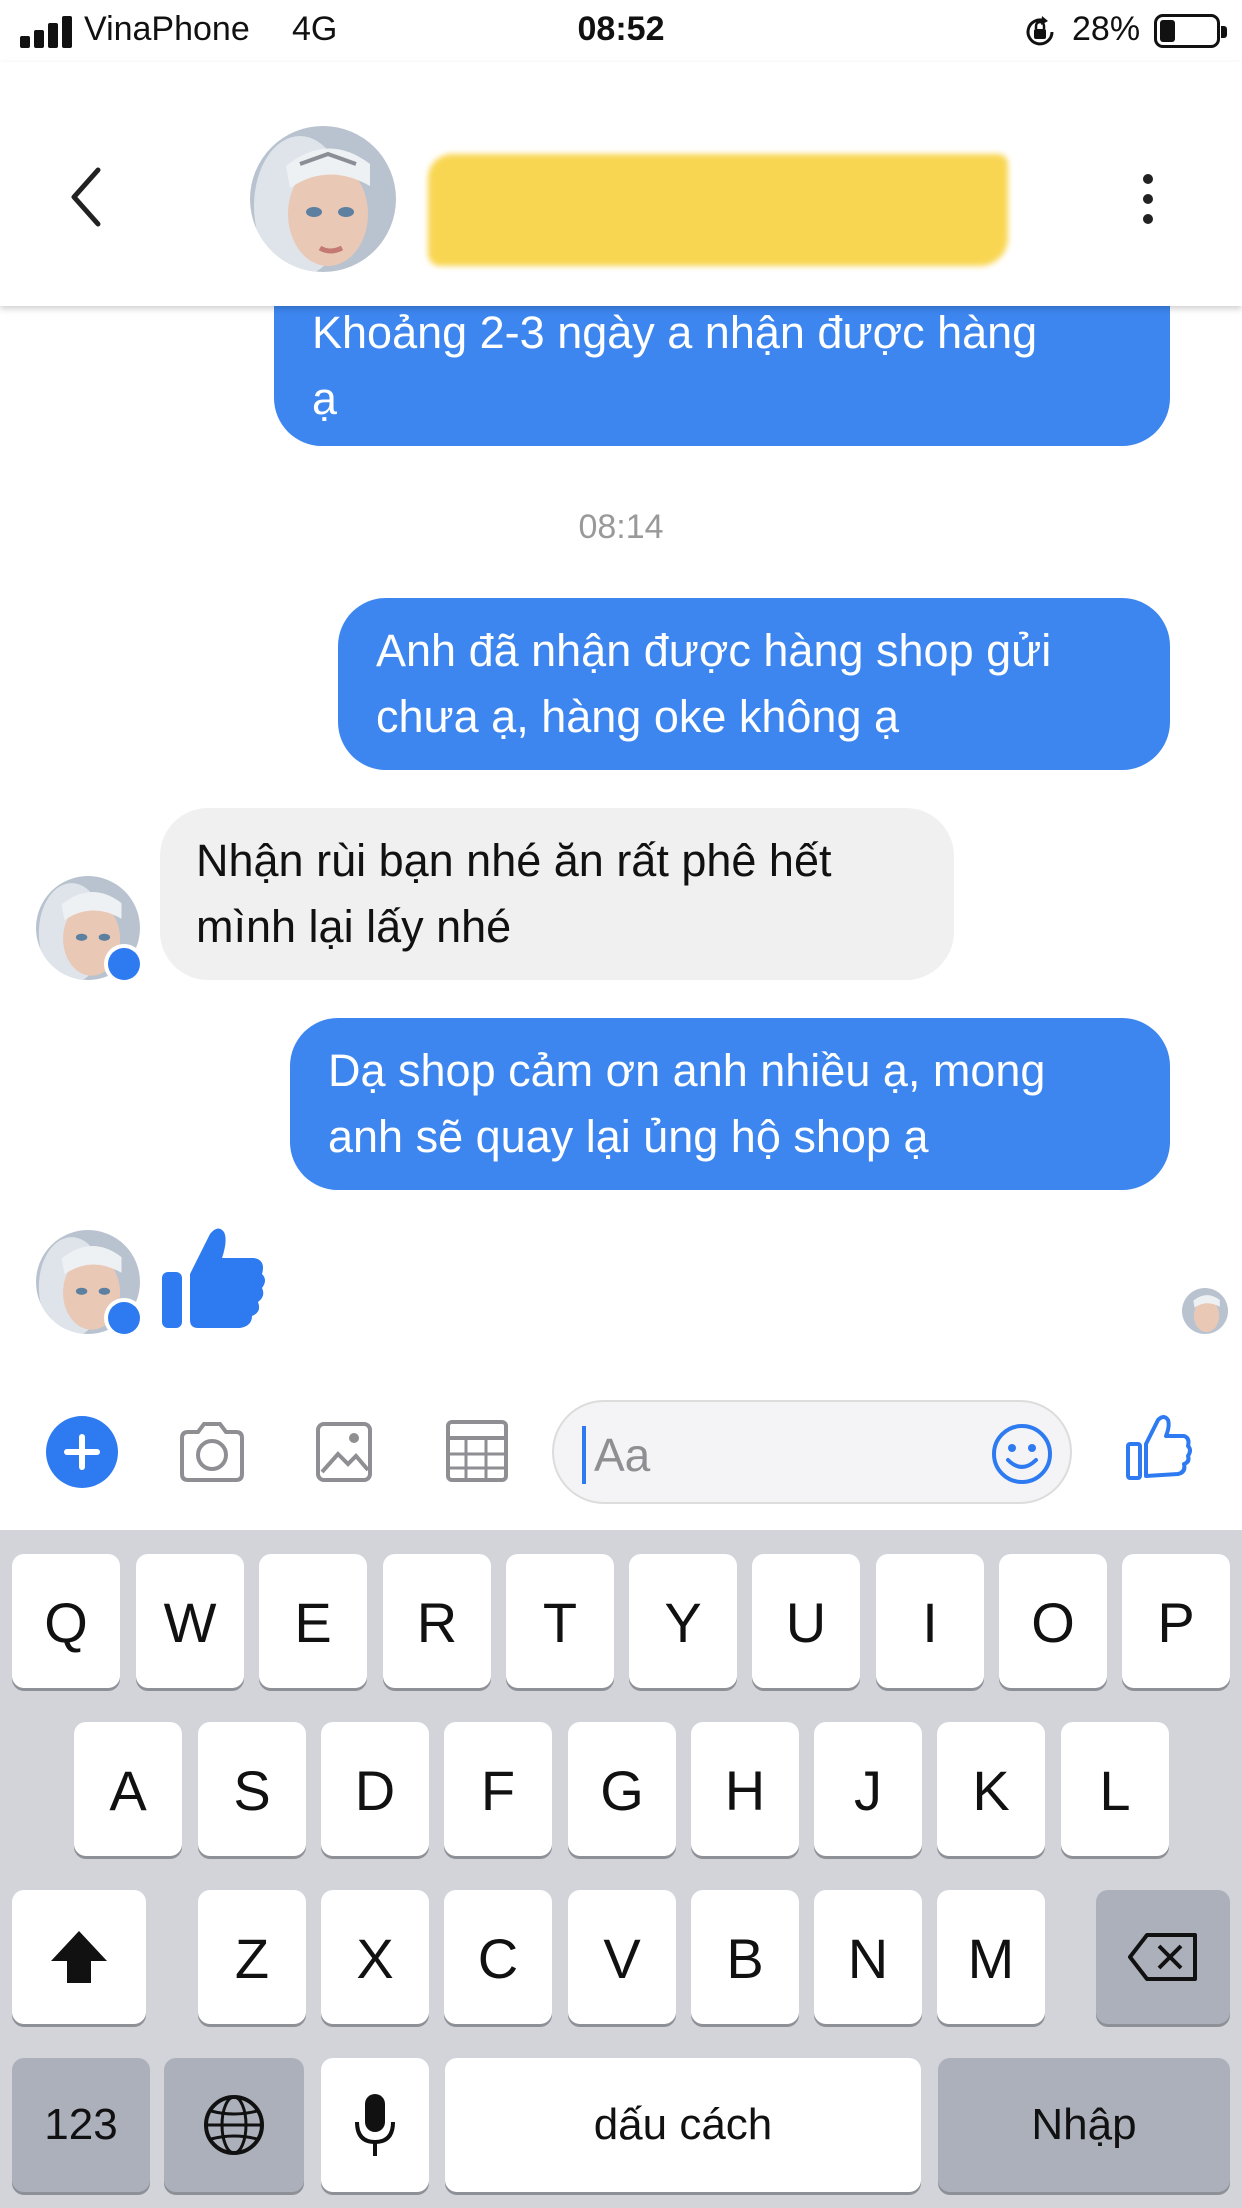 This screenshot has height=2208, width=1242. I want to click on key-x: X, so click(375, 1957).